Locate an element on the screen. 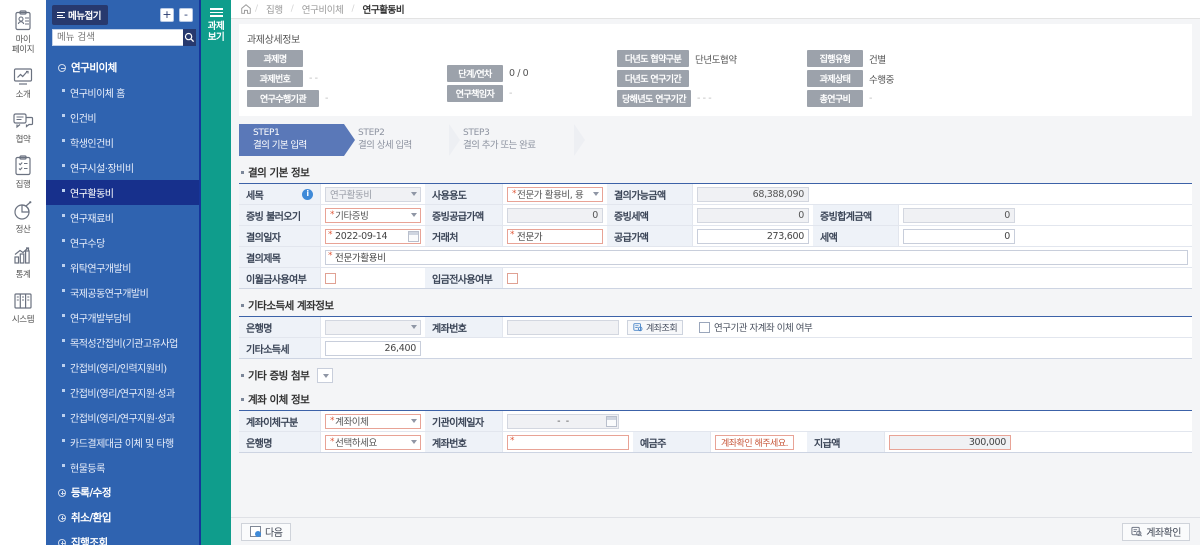 This screenshot has height=545, width=1200. label-account-holder: 예금주 is located at coordinates (672, 442).